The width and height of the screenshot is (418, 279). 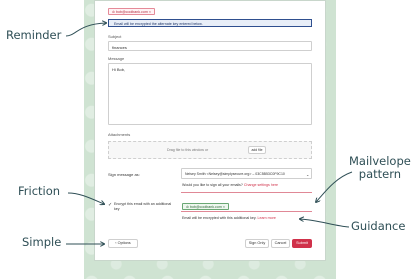 What do you see at coordinates (85, 198) in the screenshot?
I see `friction-arrow` at bounding box center [85, 198].